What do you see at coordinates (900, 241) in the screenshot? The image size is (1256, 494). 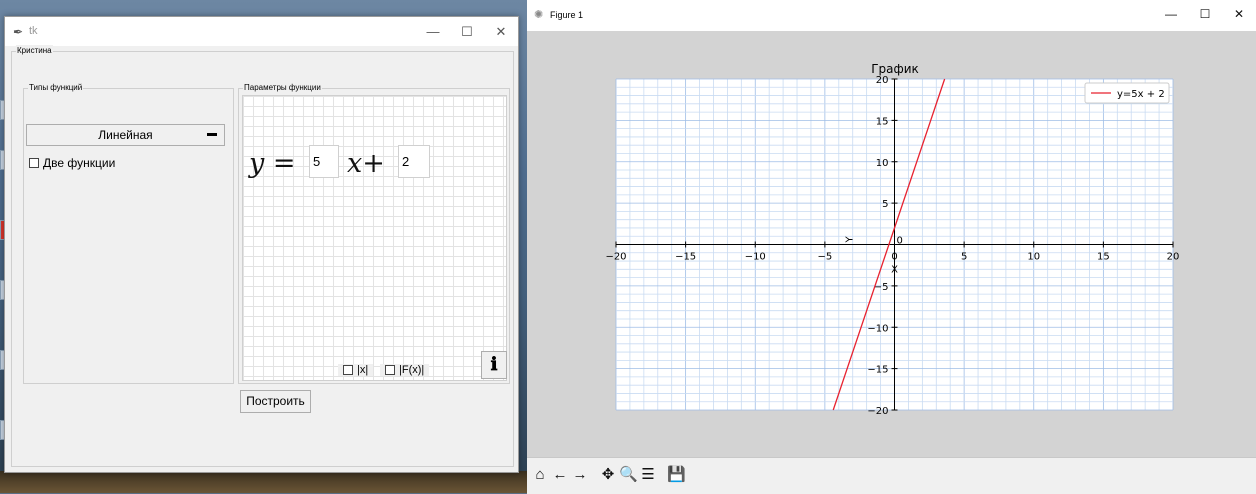 I see `y-tick-label: 0` at bounding box center [900, 241].